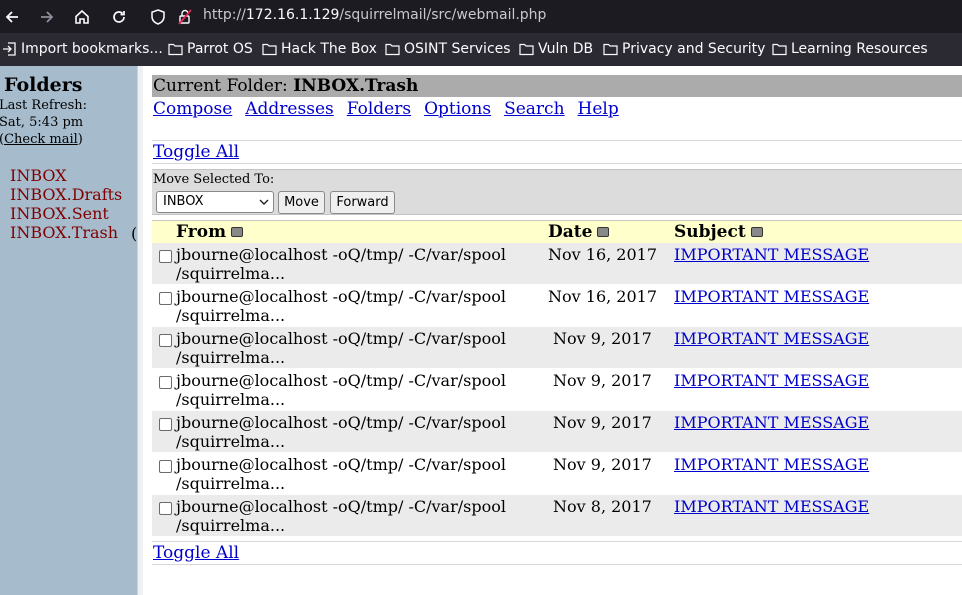 The height and width of the screenshot is (595, 962). What do you see at coordinates (192, 109) in the screenshot?
I see `menu-compose: Compose` at bounding box center [192, 109].